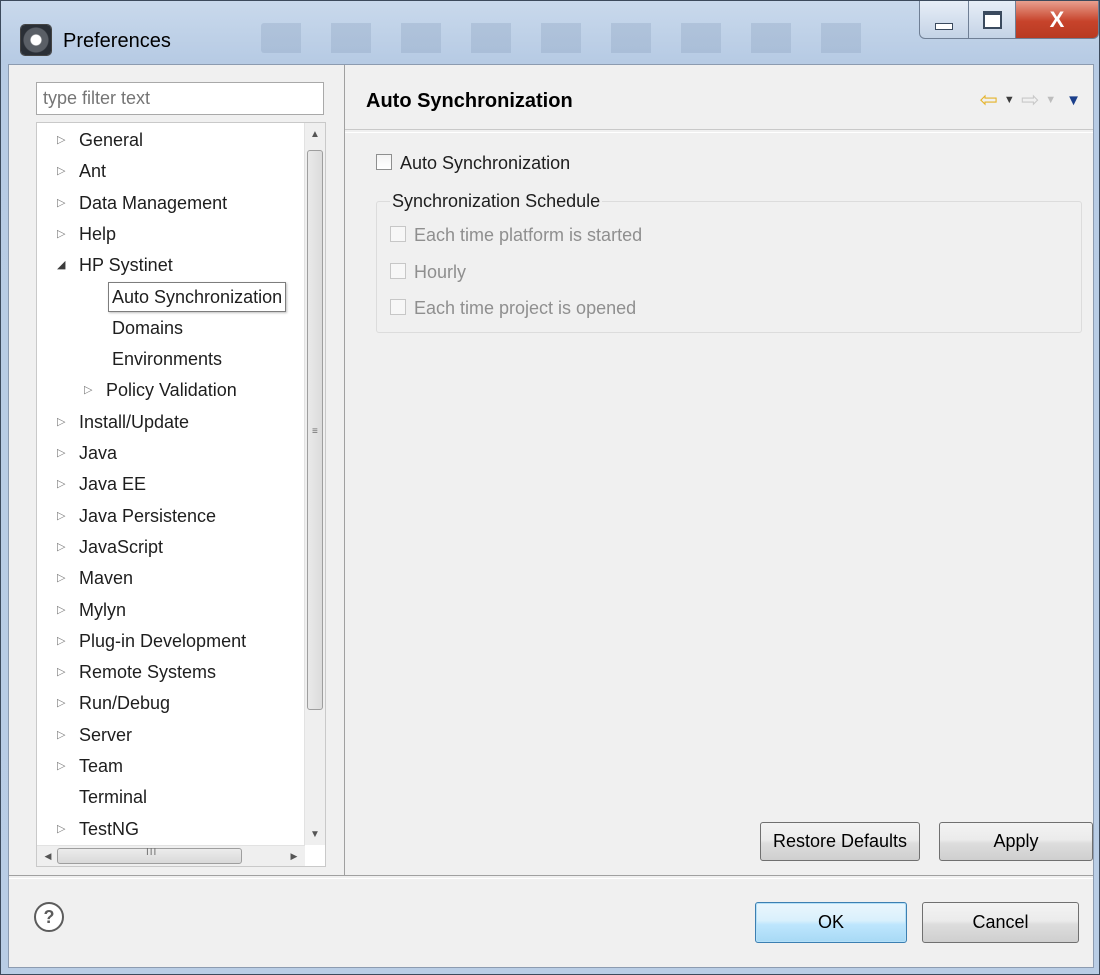 This screenshot has width=1100, height=975. Describe the element at coordinates (113, 797) in the screenshot. I see `tree-item-label: Terminal` at that location.